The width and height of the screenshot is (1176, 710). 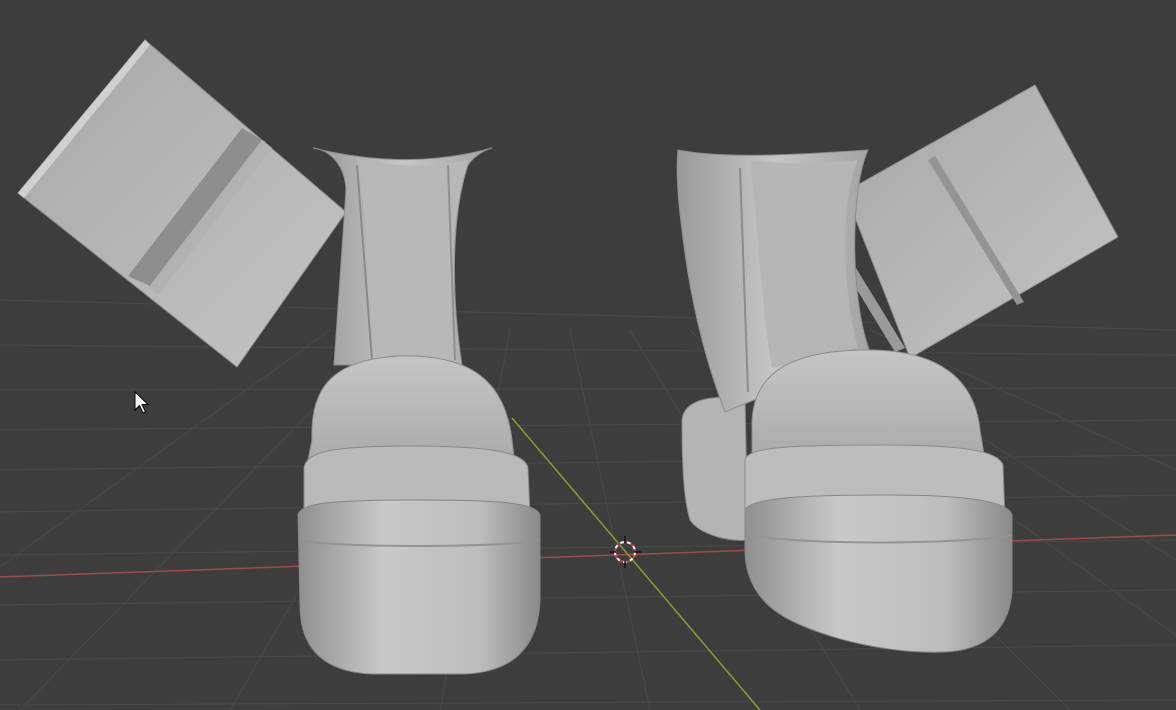 What do you see at coordinates (182, 203) in the screenshot?
I see `panel-left` at bounding box center [182, 203].